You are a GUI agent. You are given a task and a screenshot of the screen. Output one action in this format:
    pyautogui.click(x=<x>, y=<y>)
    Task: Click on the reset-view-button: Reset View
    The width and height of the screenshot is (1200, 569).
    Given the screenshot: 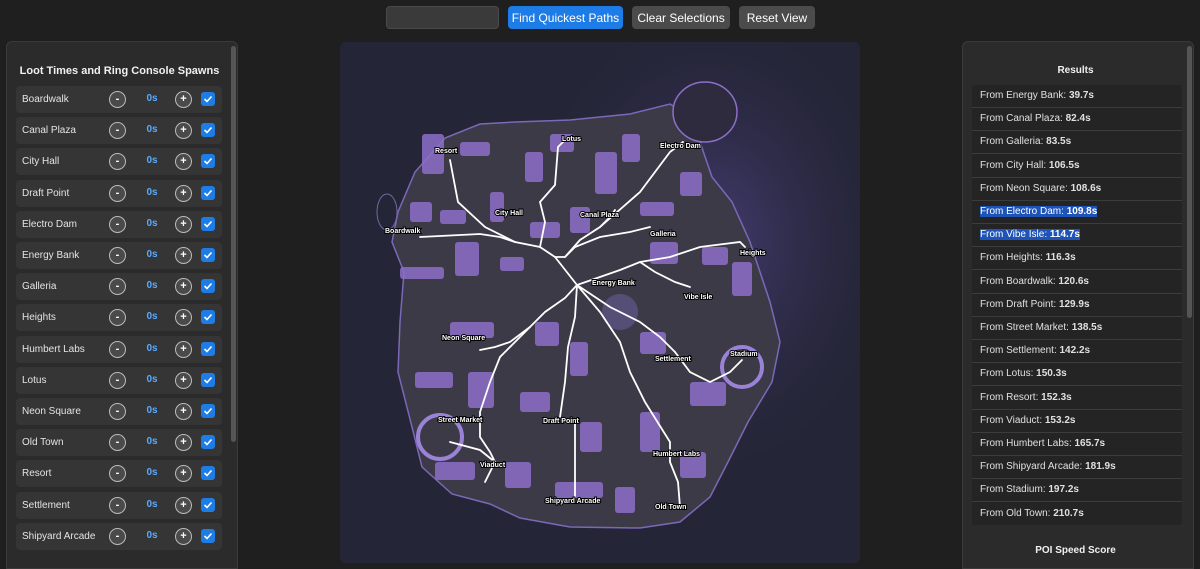 What is the action you would take?
    pyautogui.click(x=777, y=17)
    